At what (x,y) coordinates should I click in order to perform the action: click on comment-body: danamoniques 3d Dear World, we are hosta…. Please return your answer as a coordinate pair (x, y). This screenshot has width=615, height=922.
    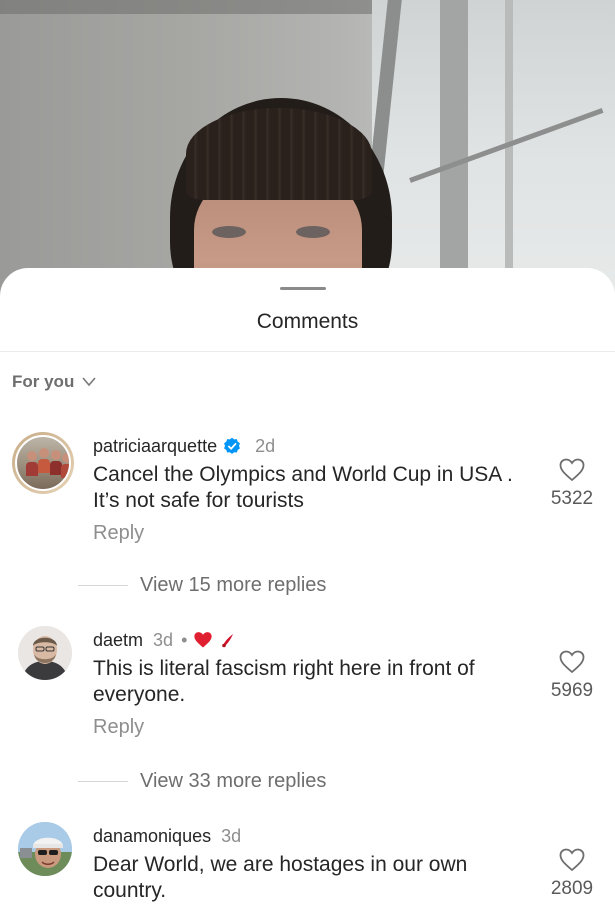
    Looking at the image, I should click on (308, 863).